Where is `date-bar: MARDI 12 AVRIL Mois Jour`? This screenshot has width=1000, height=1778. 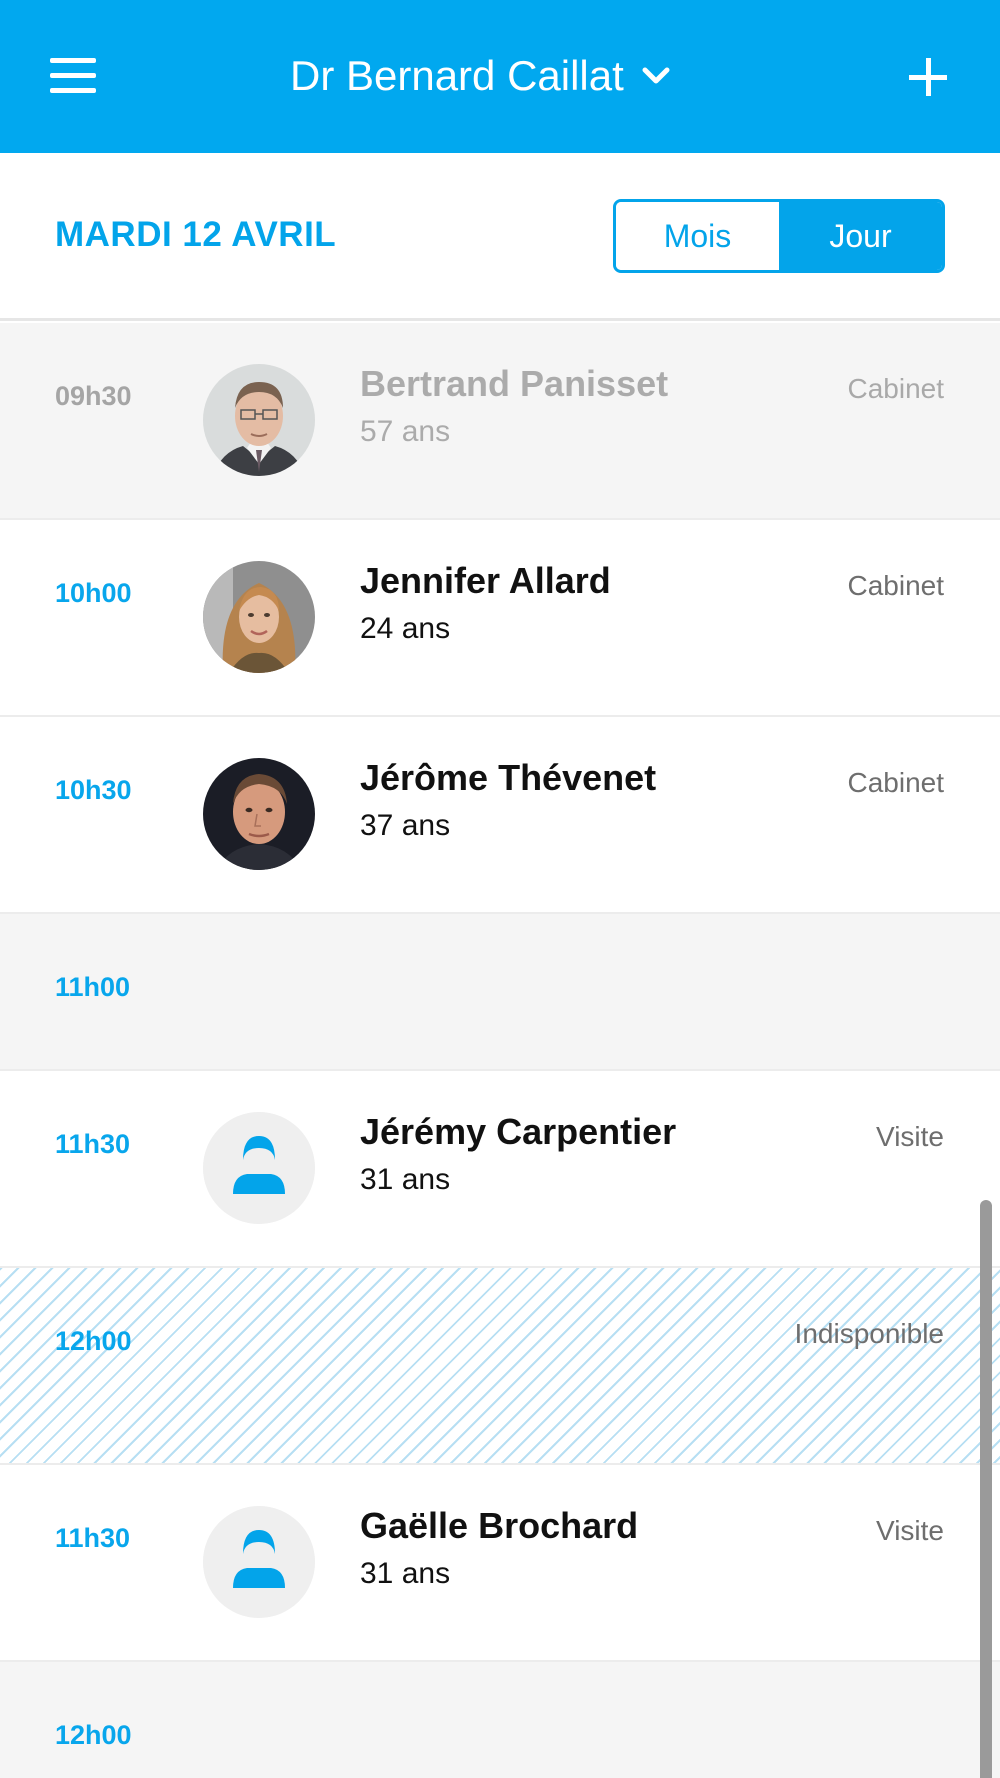
date-bar: MARDI 12 AVRIL Mois Jour is located at coordinates (500, 237).